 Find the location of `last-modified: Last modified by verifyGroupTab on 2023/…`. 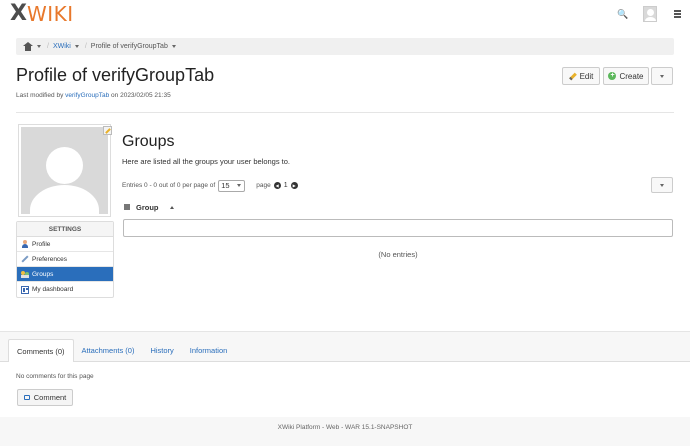

last-modified: Last modified by verifyGroupTab on 2023/… is located at coordinates (93, 95).